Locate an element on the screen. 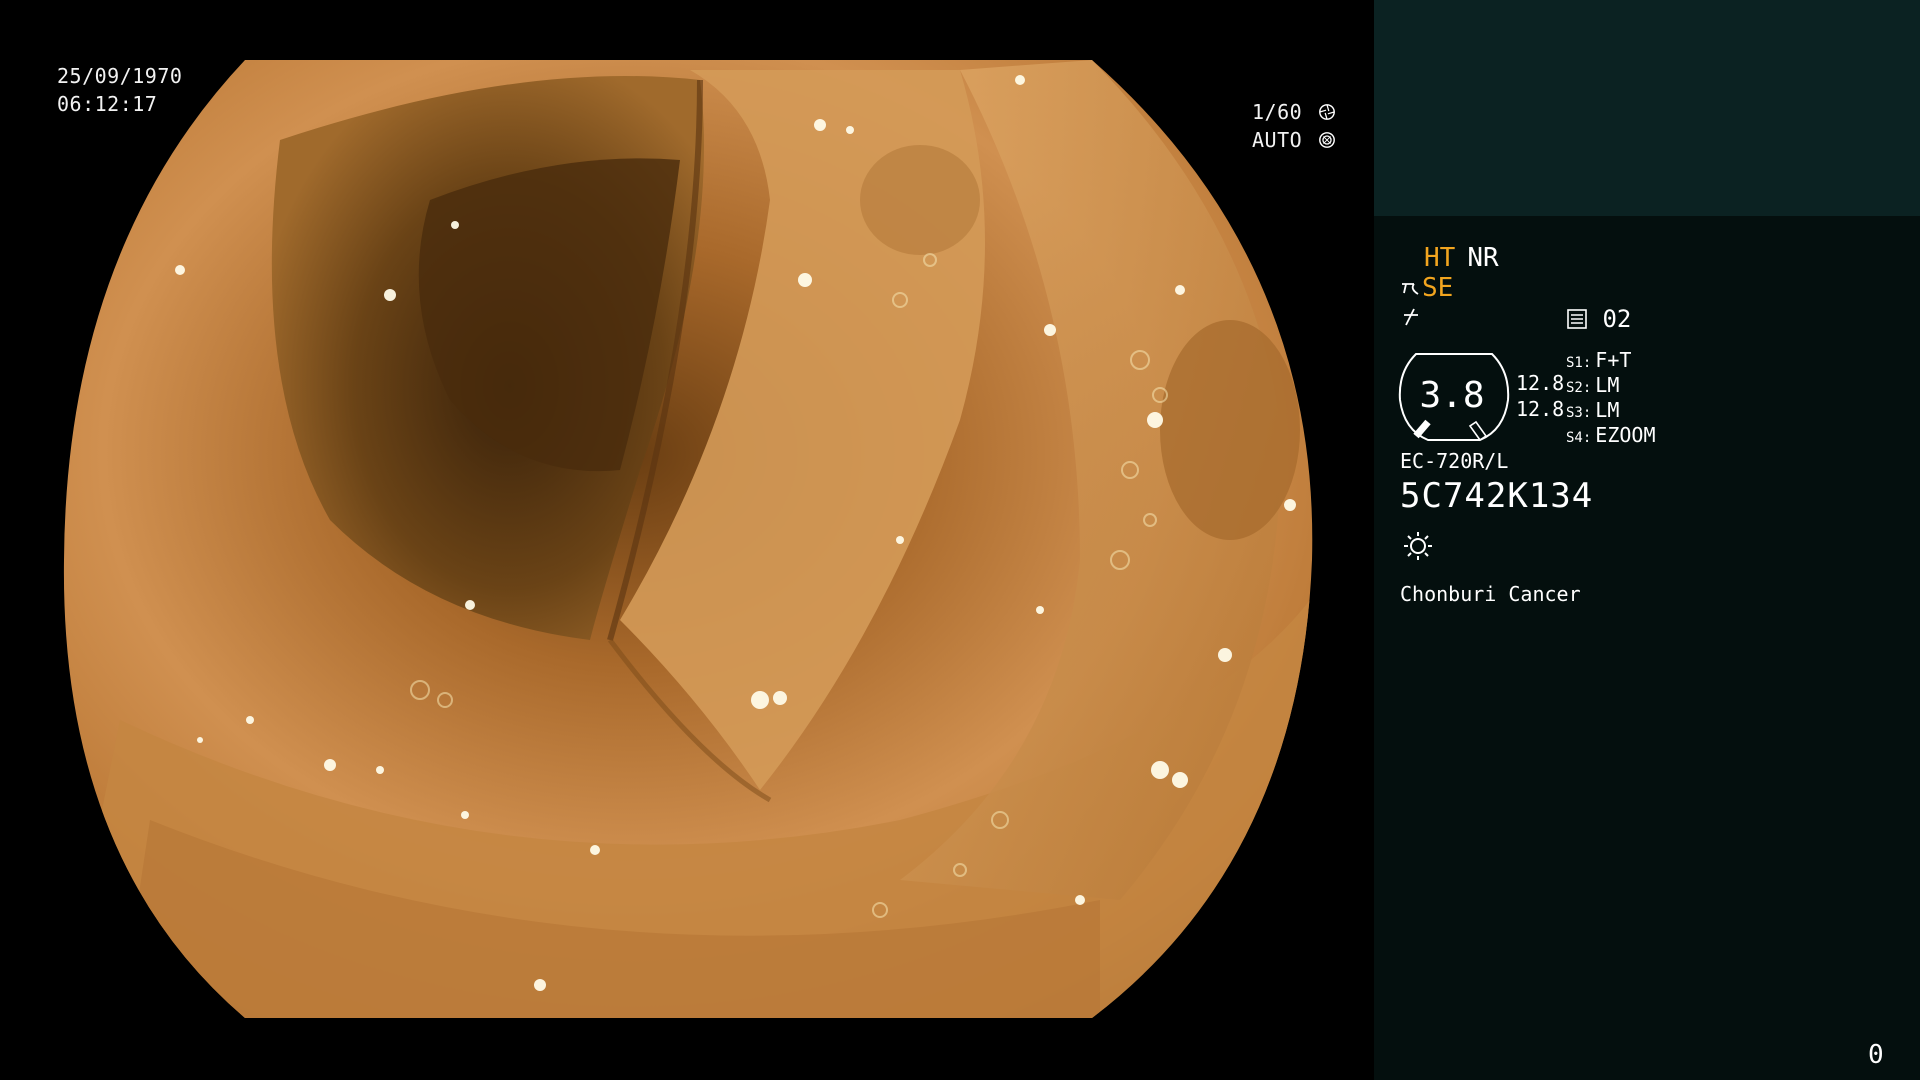  structure-enhancement-row: SE is located at coordinates (1426, 288).